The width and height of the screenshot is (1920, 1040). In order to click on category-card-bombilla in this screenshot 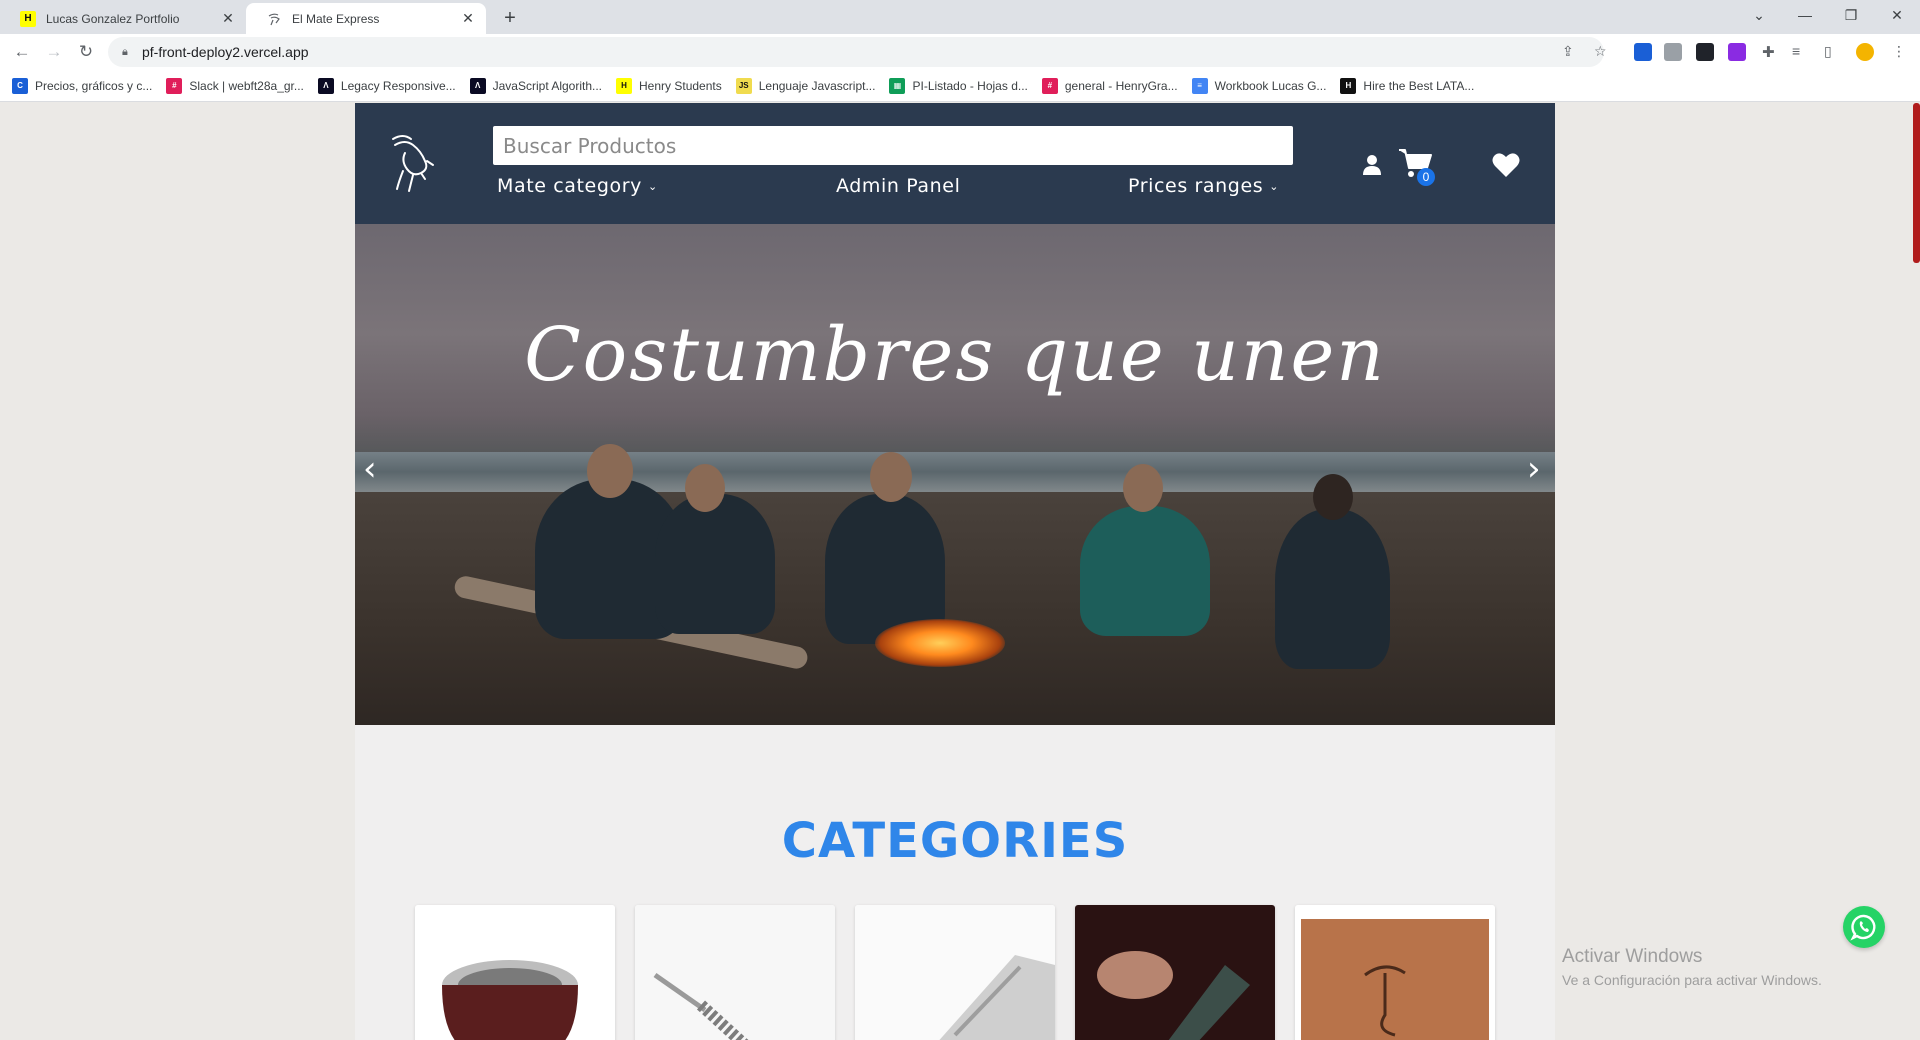, I will do `click(735, 972)`.